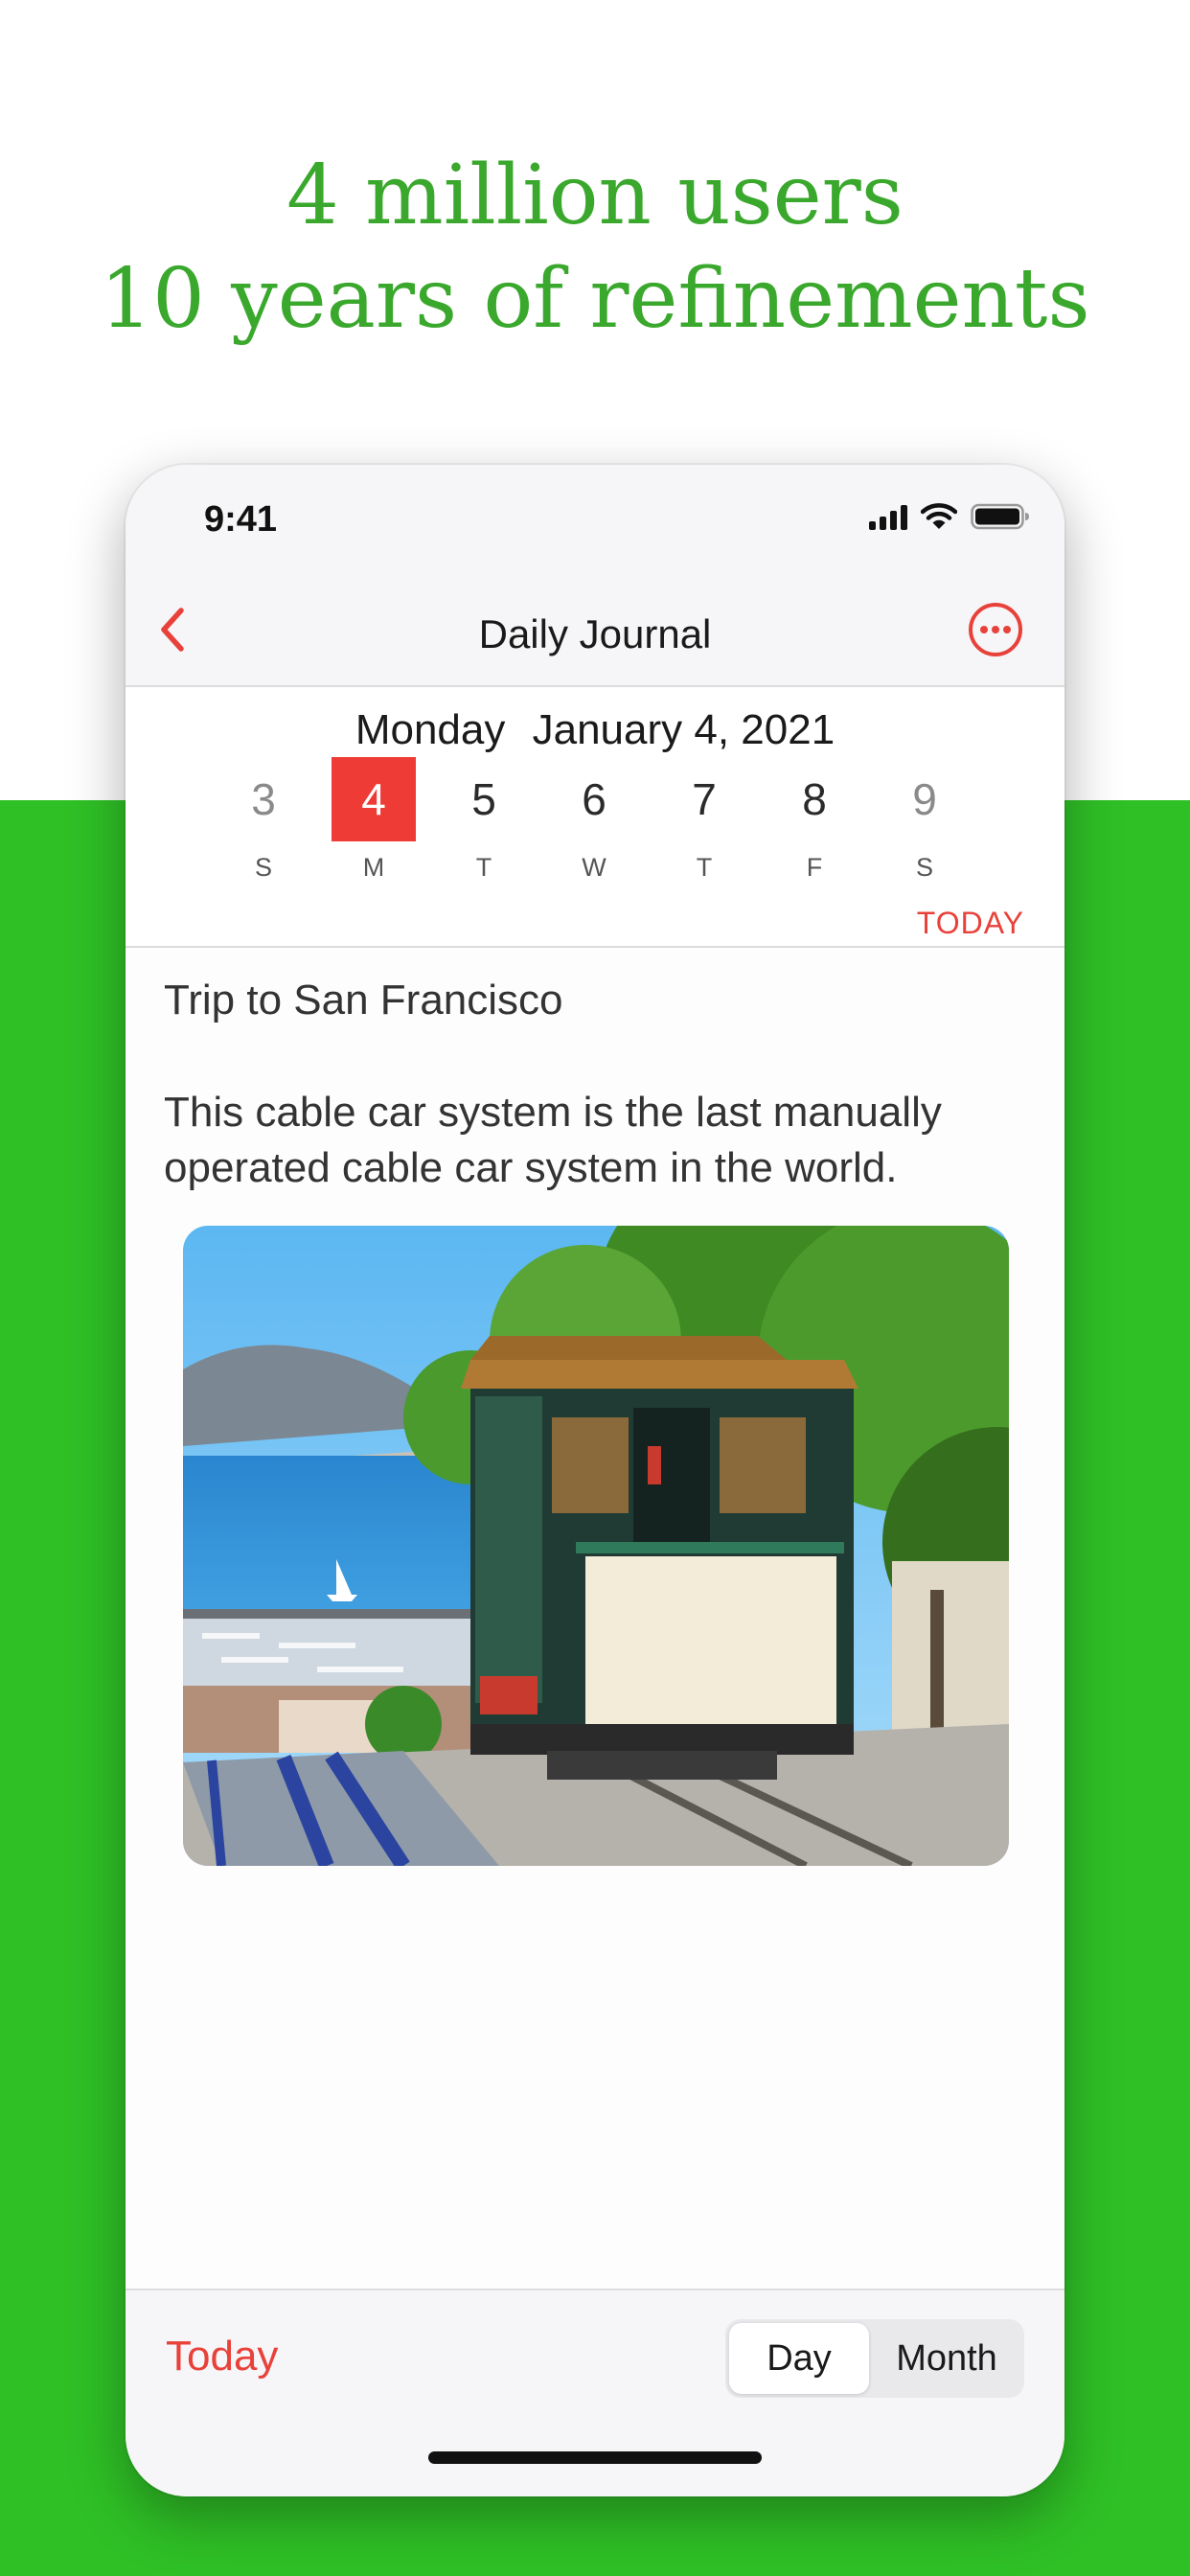 Image resolution: width=1190 pixels, height=2576 pixels. I want to click on battery-icon, so click(1000, 516).